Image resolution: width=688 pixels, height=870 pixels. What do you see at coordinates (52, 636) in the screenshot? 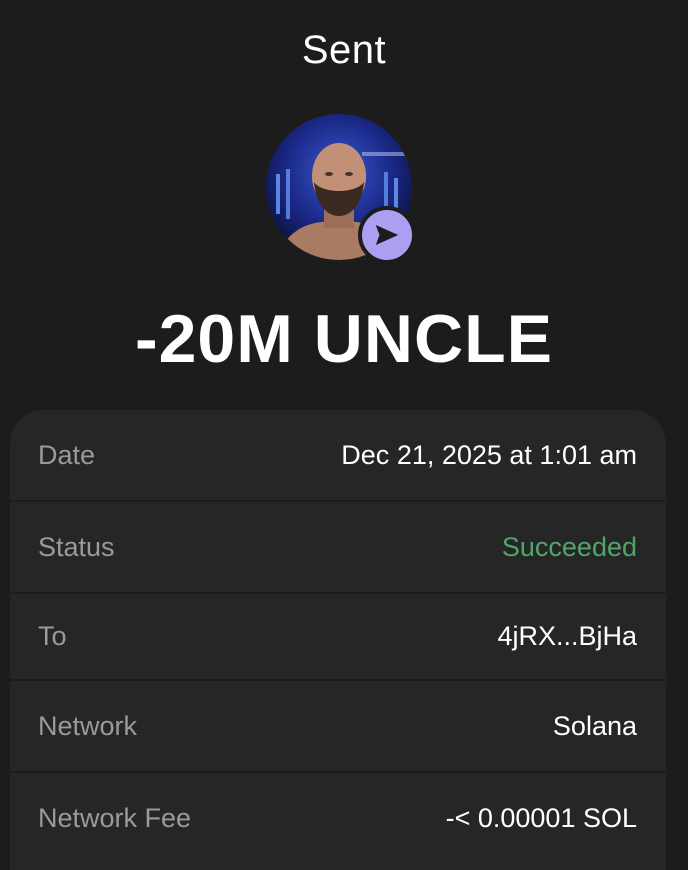
I see `detail-label: To` at bounding box center [52, 636].